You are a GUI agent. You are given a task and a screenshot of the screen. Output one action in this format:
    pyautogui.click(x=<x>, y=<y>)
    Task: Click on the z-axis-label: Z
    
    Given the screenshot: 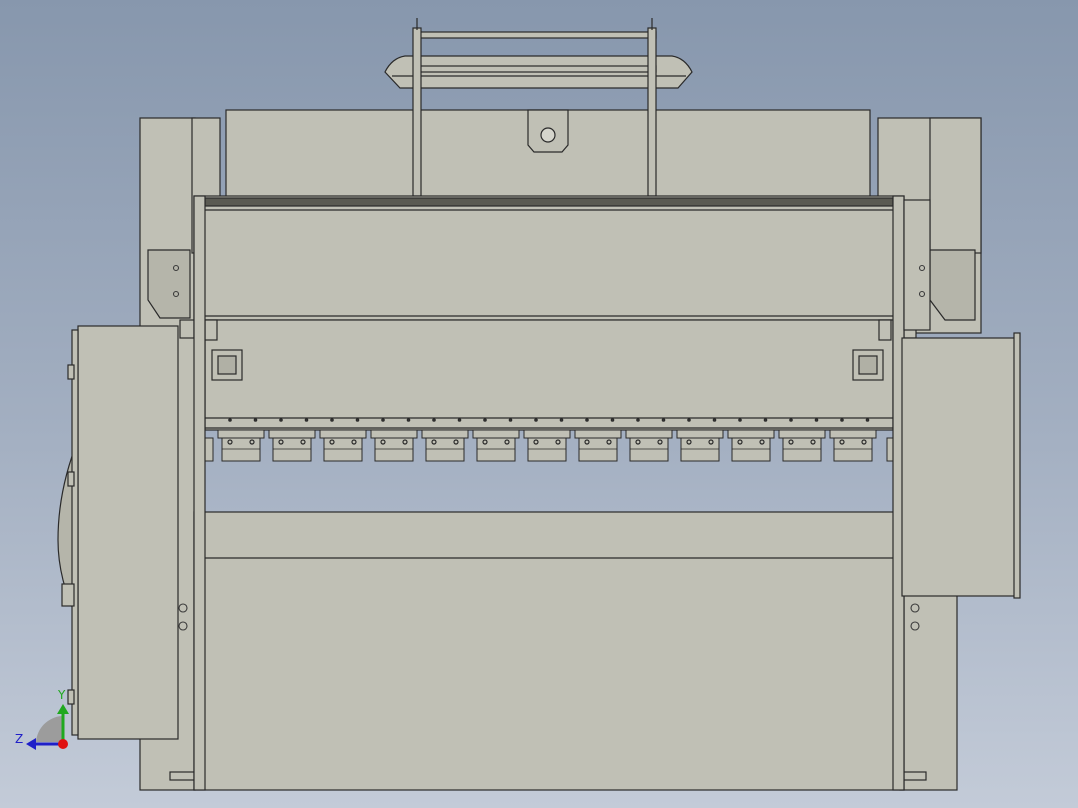 What is the action you would take?
    pyautogui.click(x=19, y=739)
    